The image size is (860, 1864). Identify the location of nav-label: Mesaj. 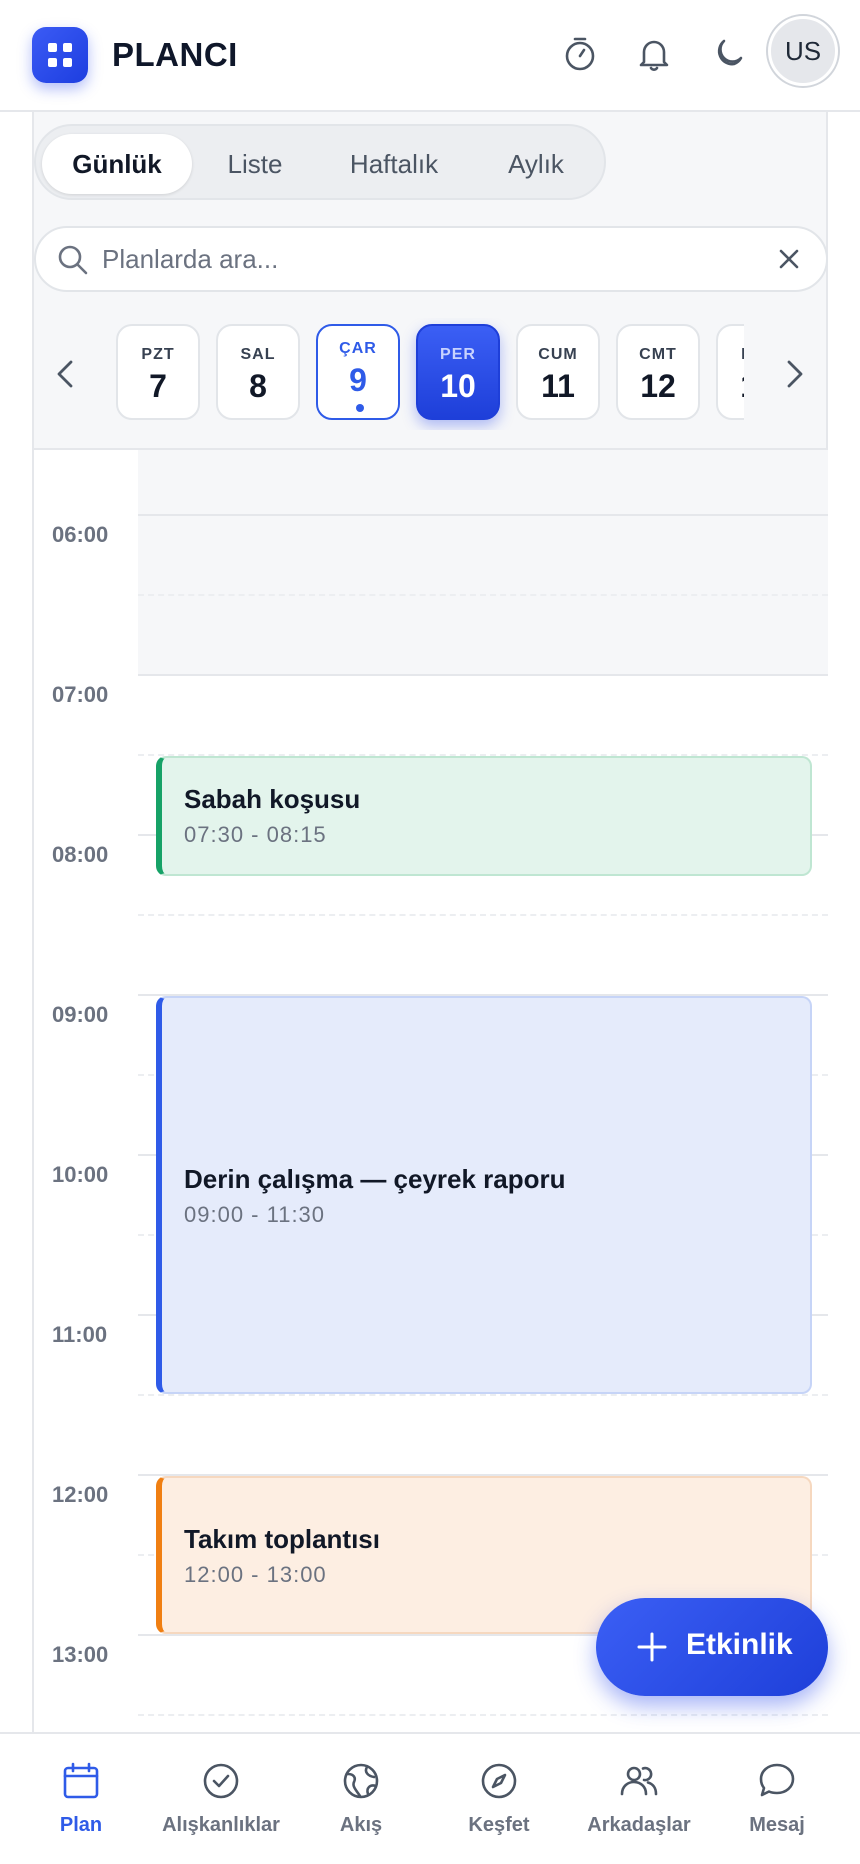
(777, 1825).